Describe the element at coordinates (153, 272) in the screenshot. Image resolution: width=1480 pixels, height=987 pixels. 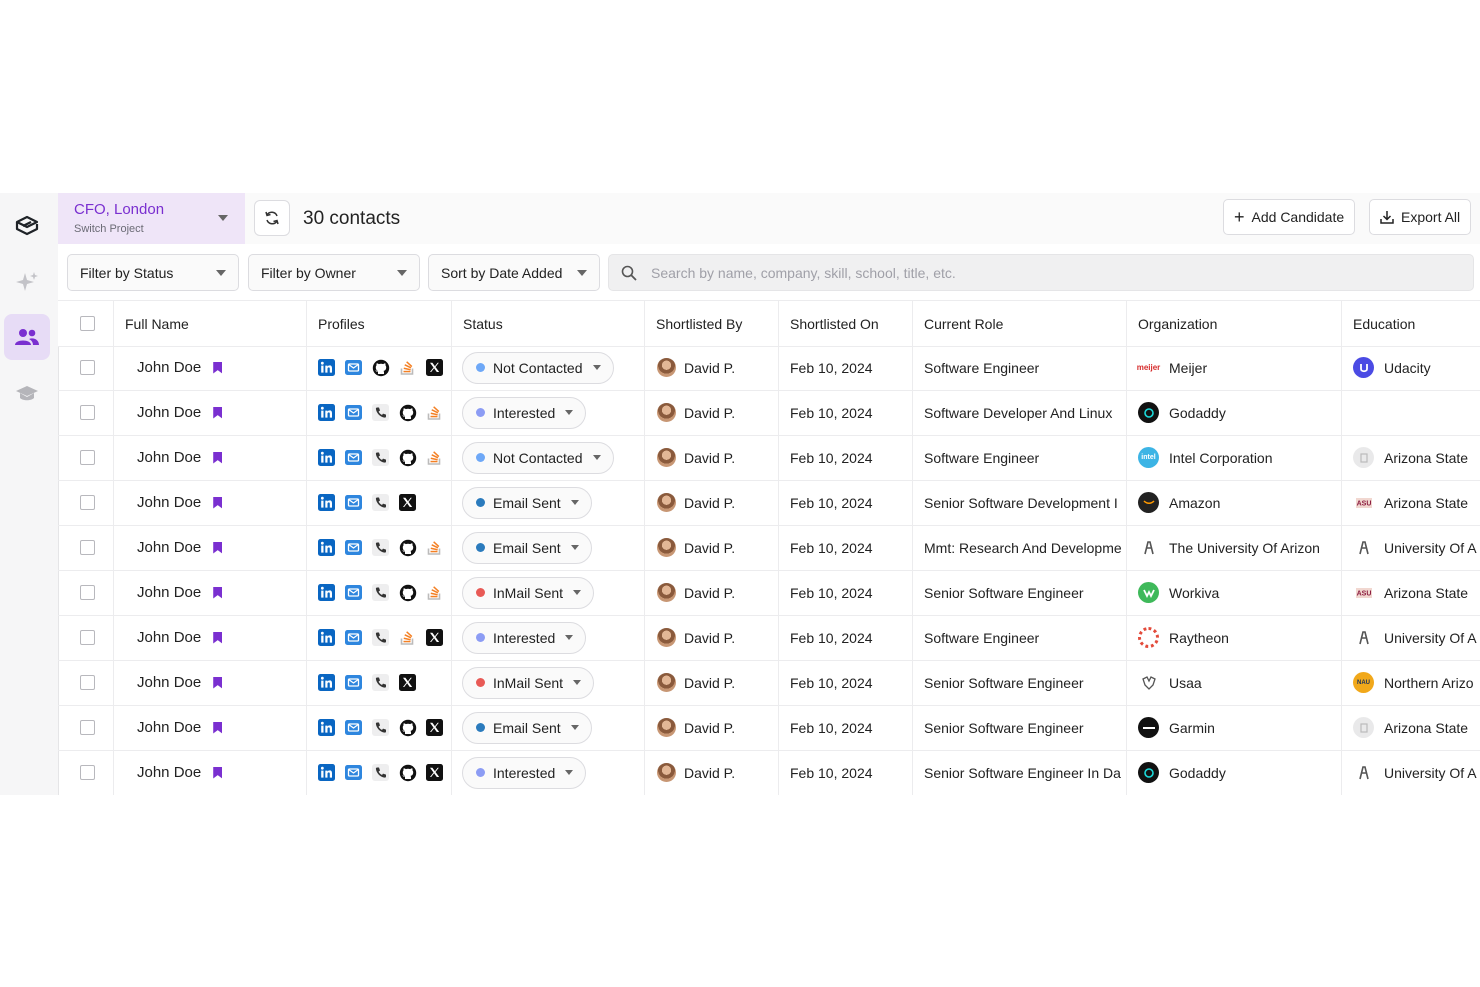
I see `filter-by-status-dropdown: Filter by Status` at that location.